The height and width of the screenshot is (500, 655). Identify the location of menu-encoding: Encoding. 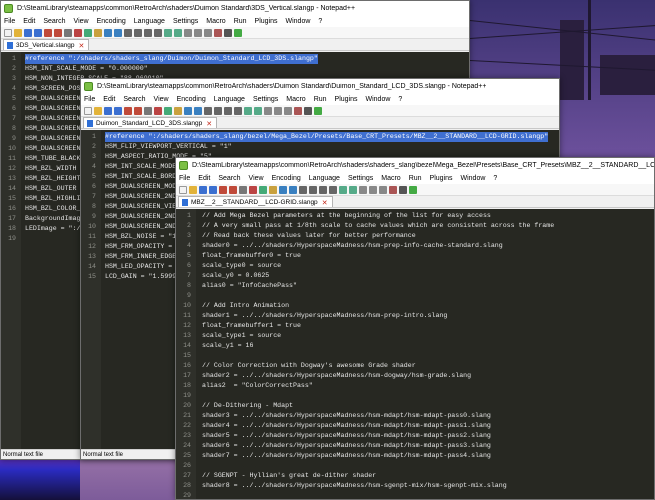
(191, 99).